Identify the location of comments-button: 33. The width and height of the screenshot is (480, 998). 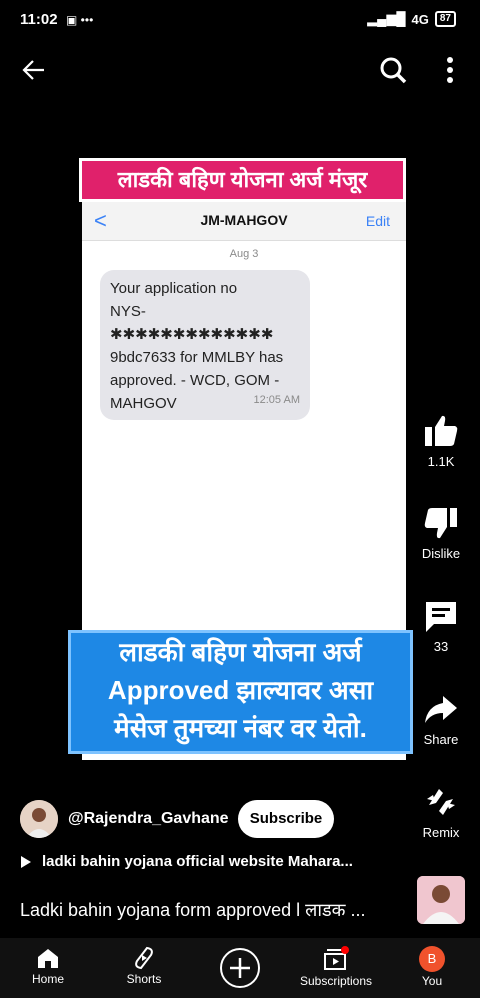
(441, 626).